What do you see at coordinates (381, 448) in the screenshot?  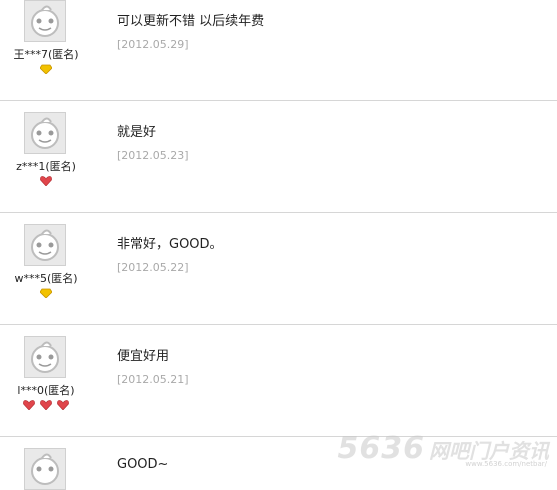 I see `watermark-brand: 5636` at bounding box center [381, 448].